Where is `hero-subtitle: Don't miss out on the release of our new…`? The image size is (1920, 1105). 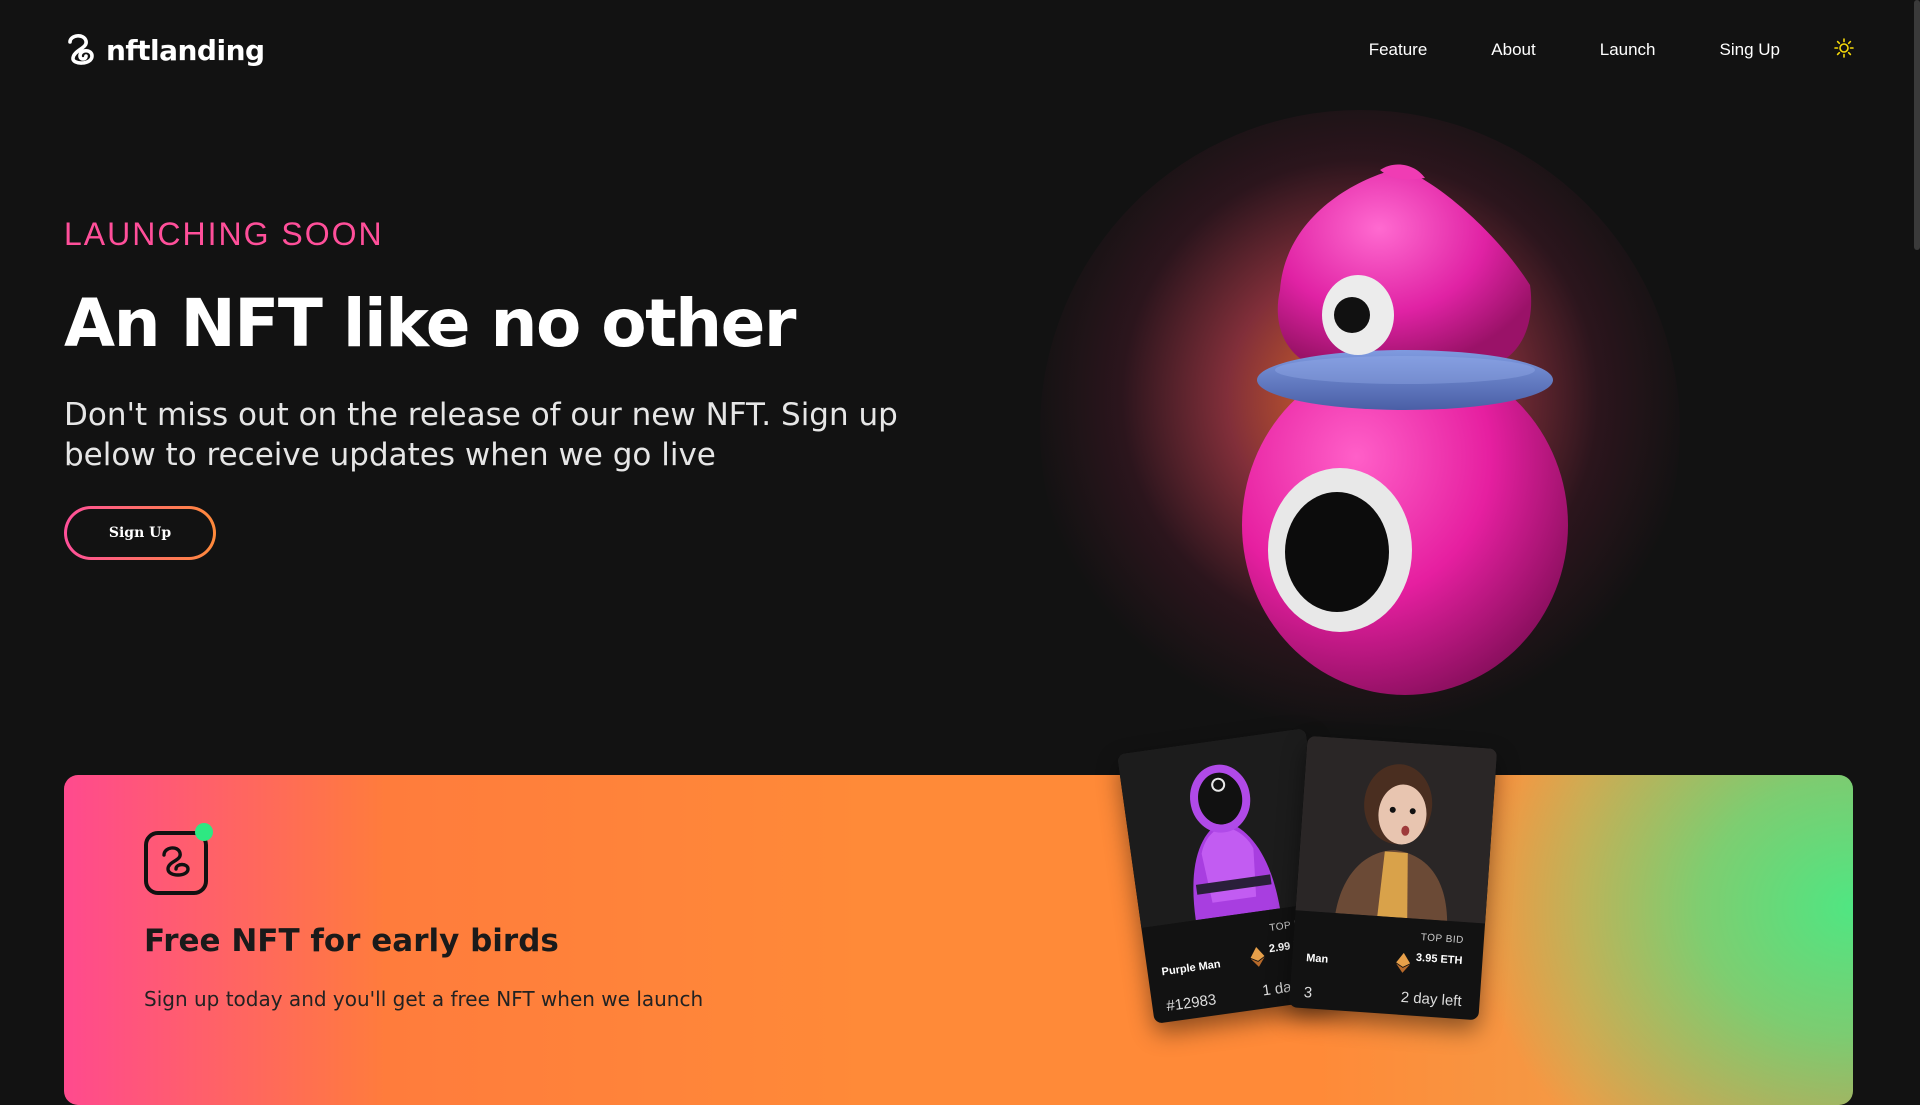
hero-subtitle: Don't miss out on the release of our new… is located at coordinates (481, 435).